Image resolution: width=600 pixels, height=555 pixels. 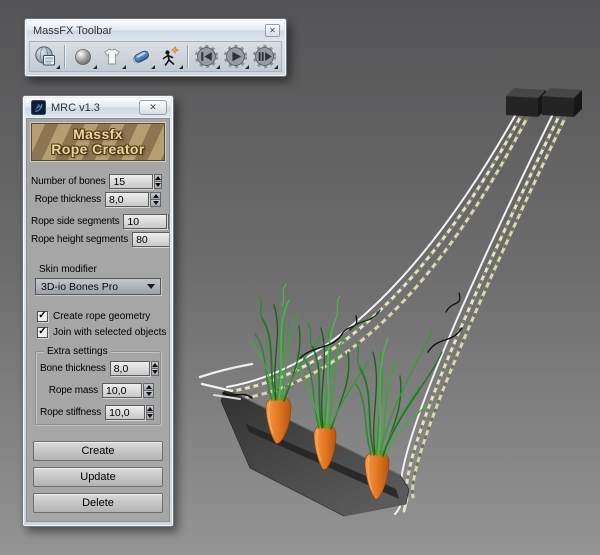 I want to click on massfx-tools-icon, so click(x=45, y=55).